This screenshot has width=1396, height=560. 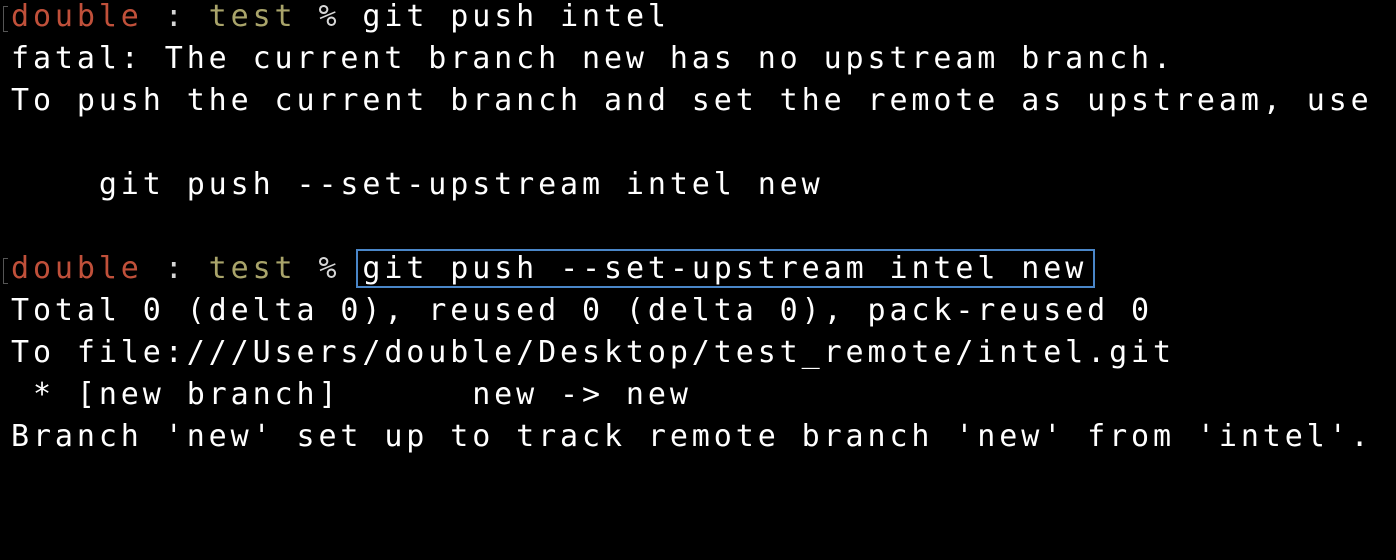 What do you see at coordinates (417, 184) in the screenshot?
I see `output-suggestion: git push --set-upstream intel new` at bounding box center [417, 184].